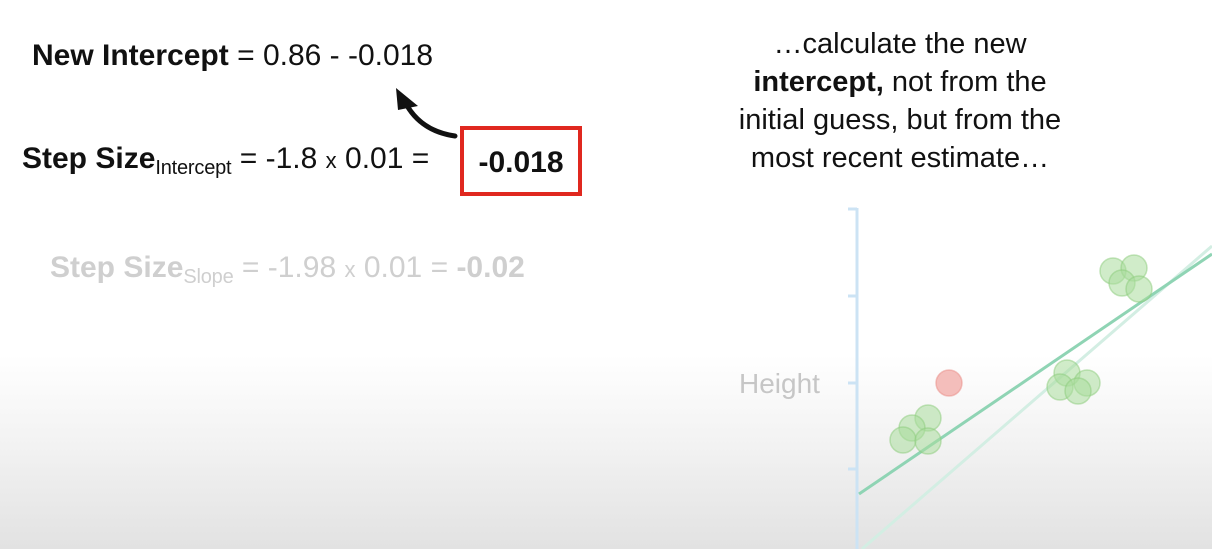 This screenshot has width=1212, height=549. Describe the element at coordinates (1035, 374) in the screenshot. I see `current-fit-line` at that location.